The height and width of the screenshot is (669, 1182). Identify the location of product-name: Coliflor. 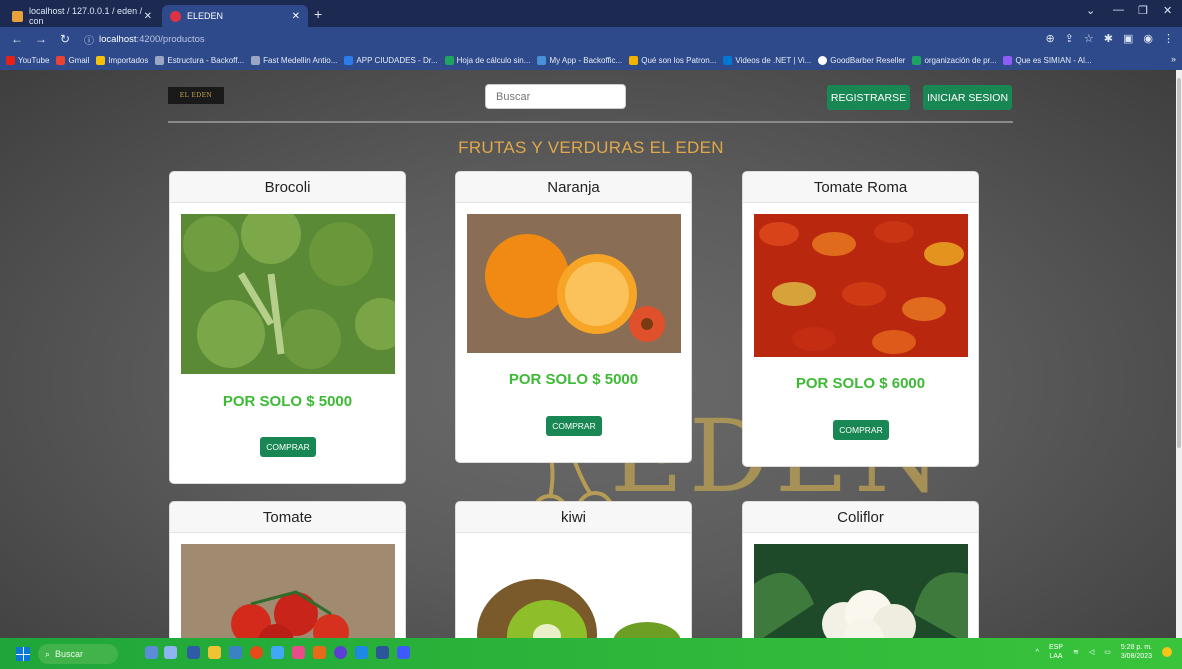
(860, 517).